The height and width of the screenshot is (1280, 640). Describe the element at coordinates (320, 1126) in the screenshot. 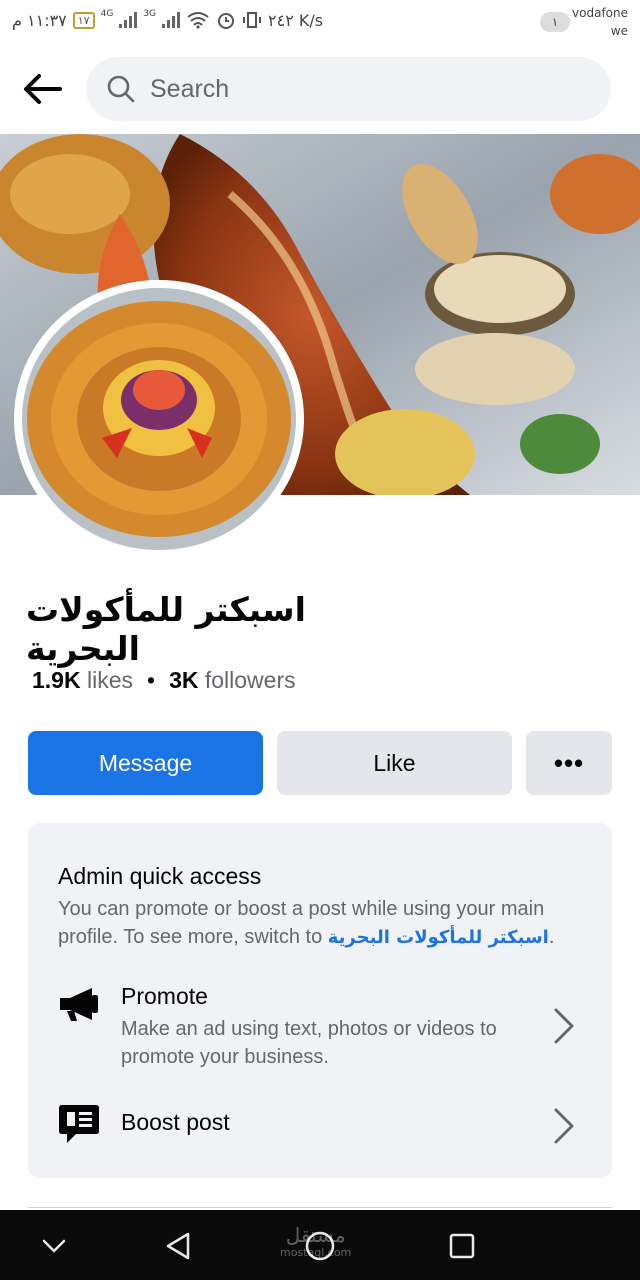

I see `boost-post-row: Boost post` at that location.